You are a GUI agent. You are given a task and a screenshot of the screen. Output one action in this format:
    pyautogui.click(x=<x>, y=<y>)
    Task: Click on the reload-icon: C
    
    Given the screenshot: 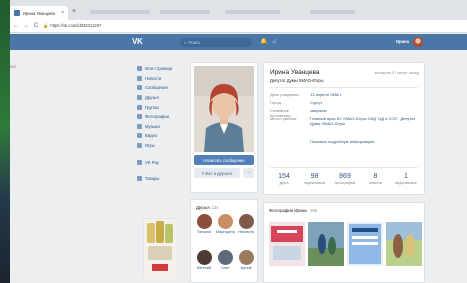 What is the action you would take?
    pyautogui.click(x=36, y=26)
    